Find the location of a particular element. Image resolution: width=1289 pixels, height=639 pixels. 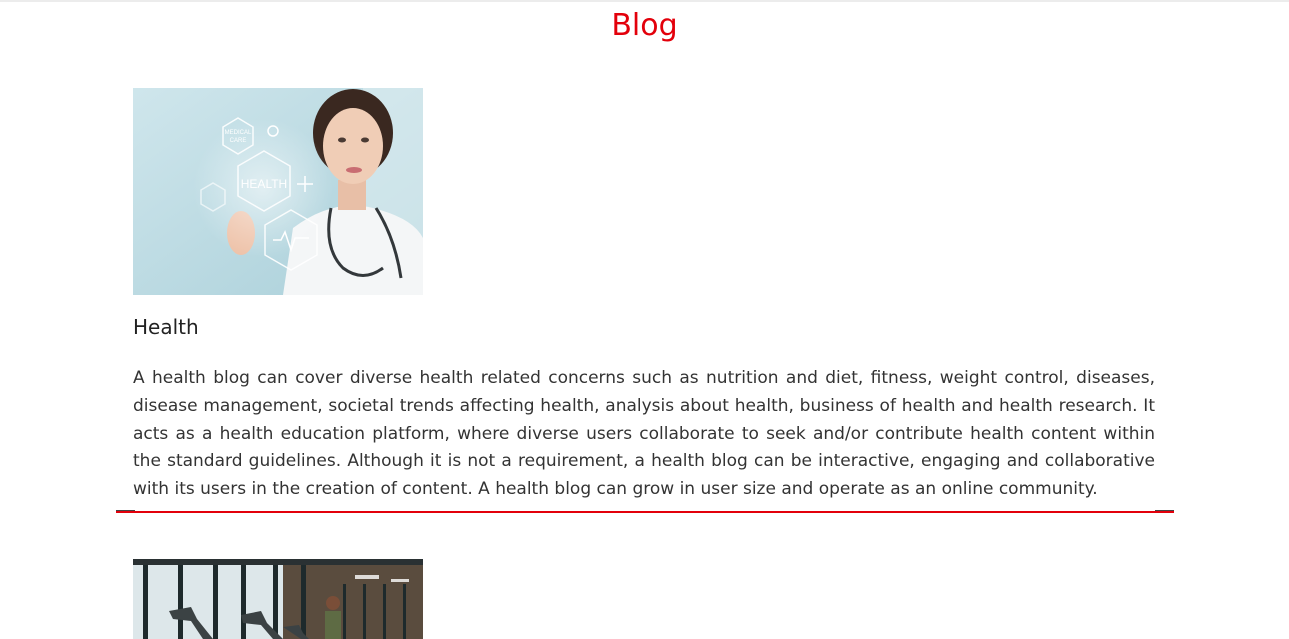

gym-treadmill-photo is located at coordinates (278, 599).